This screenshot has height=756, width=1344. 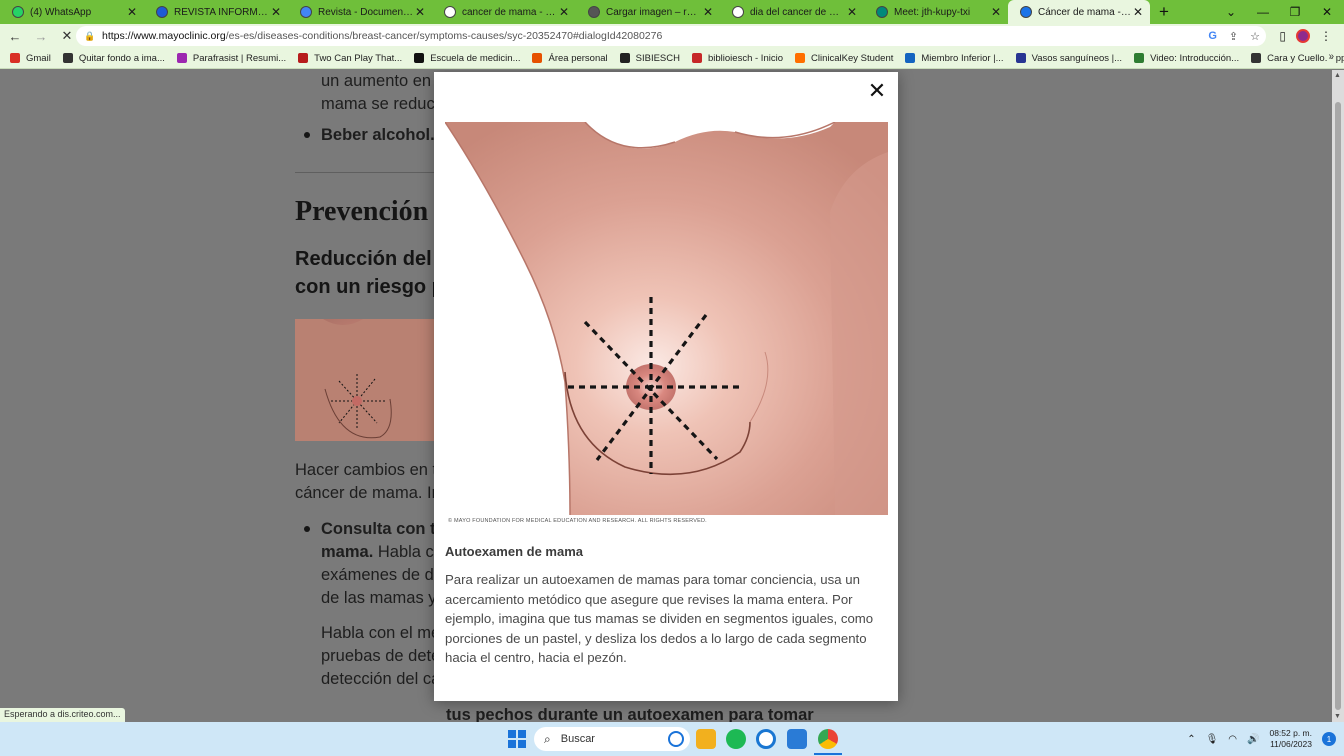 I want to click on close-window-button: ✕, so click(x=1327, y=12).